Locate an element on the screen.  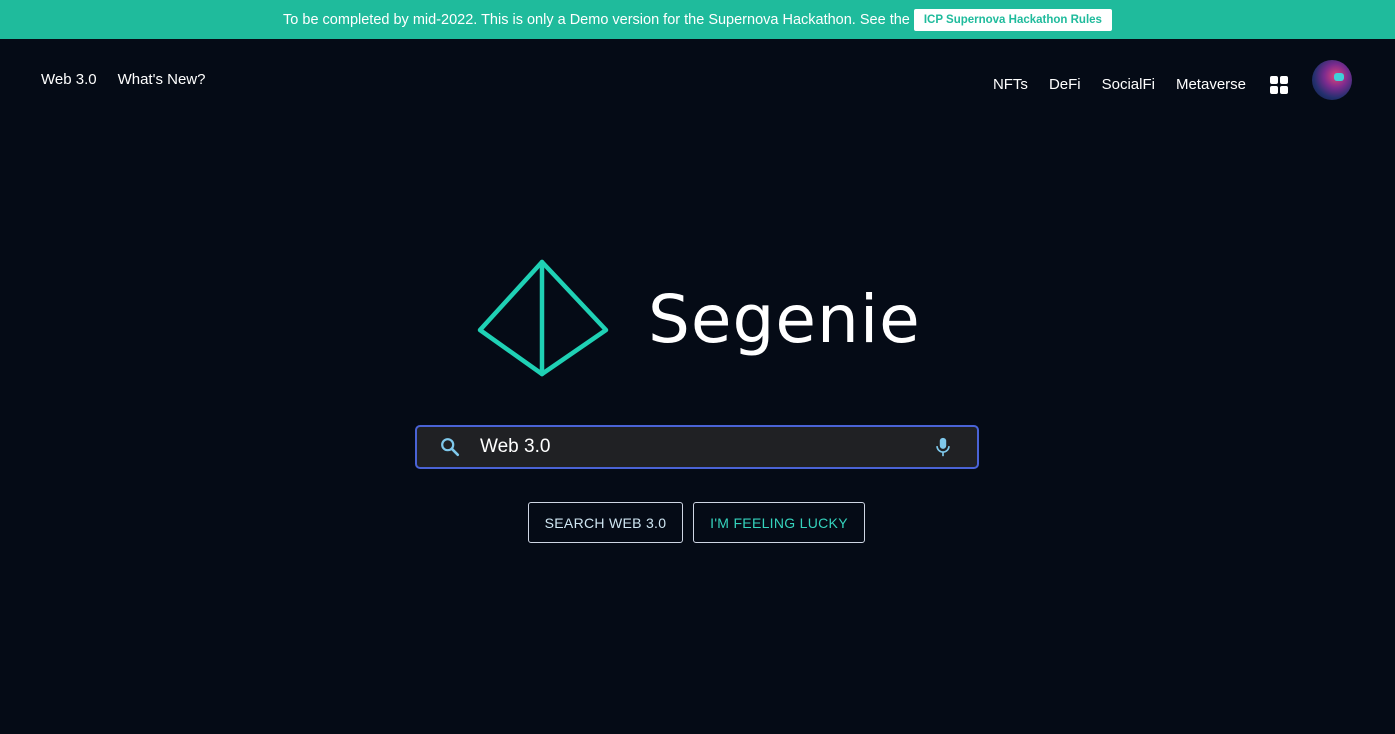
brand-name: Segenie is located at coordinates (784, 319).